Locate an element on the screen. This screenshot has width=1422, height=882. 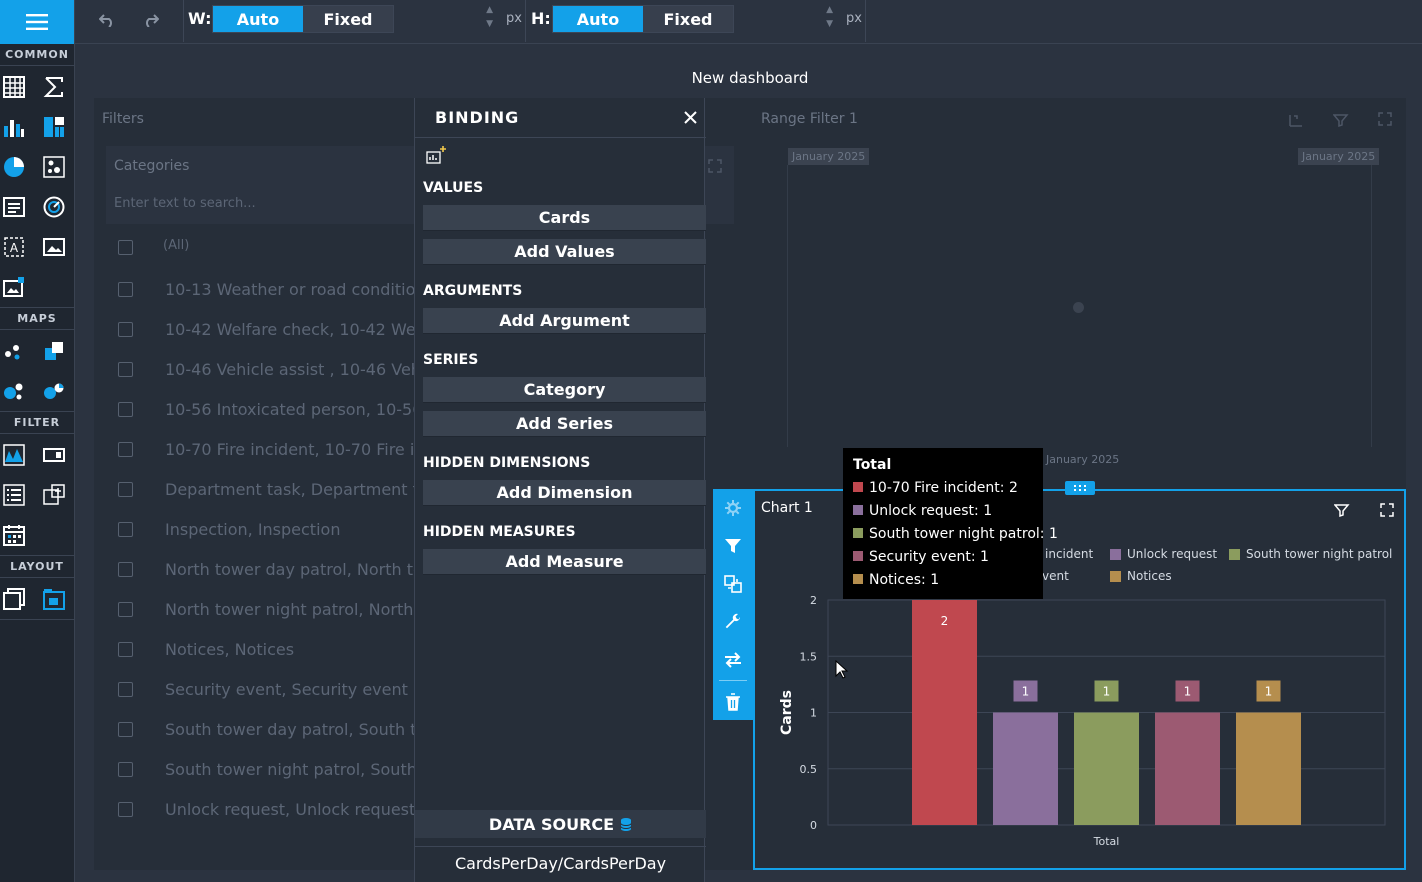
drag-handle is located at coordinates (1080, 488).